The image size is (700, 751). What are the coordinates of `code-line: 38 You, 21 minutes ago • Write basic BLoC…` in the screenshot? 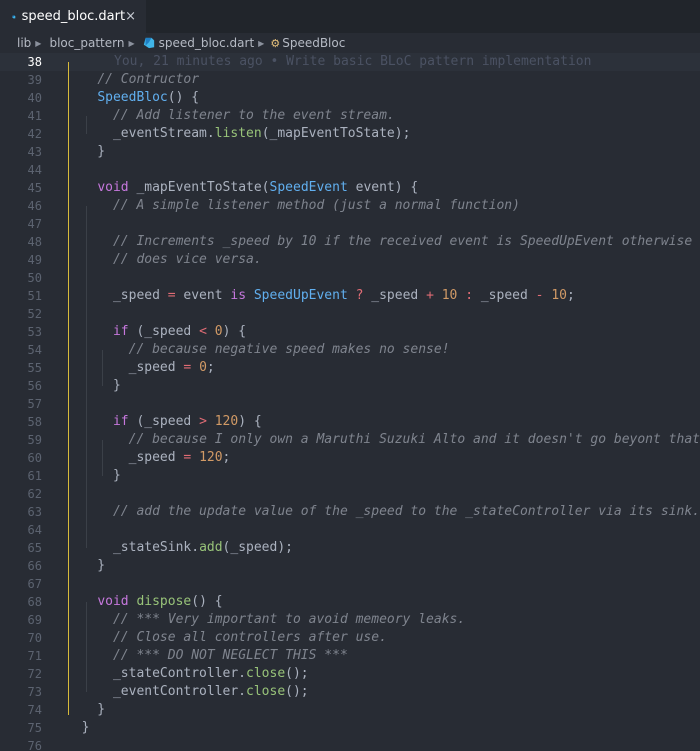 It's located at (350, 62).